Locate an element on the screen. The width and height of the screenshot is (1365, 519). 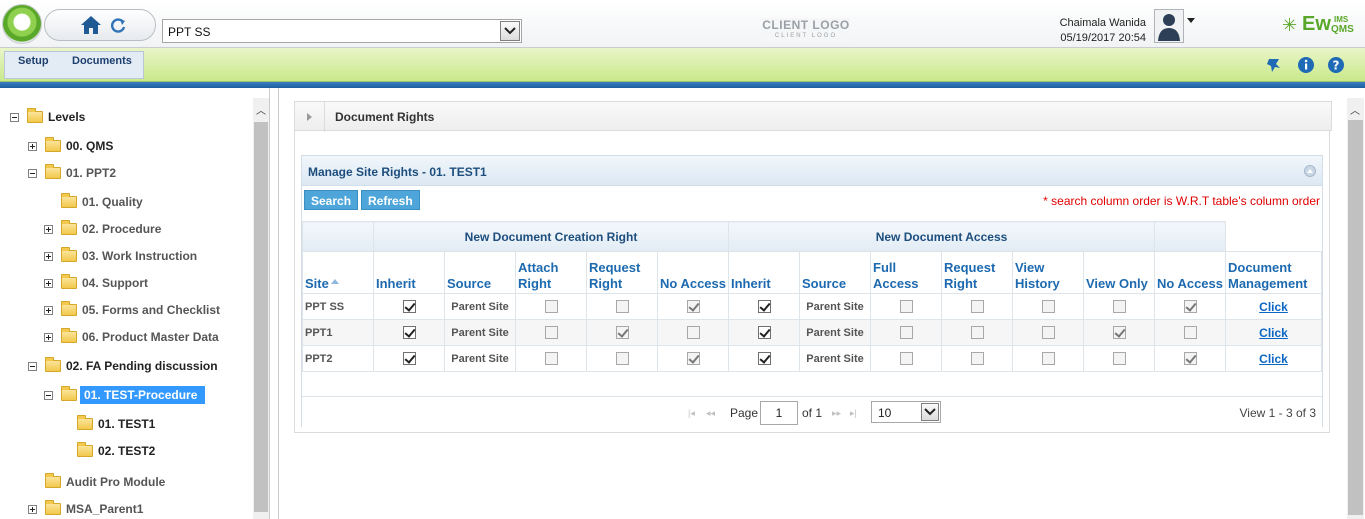
inherit1-cell is located at coordinates (409, 332).